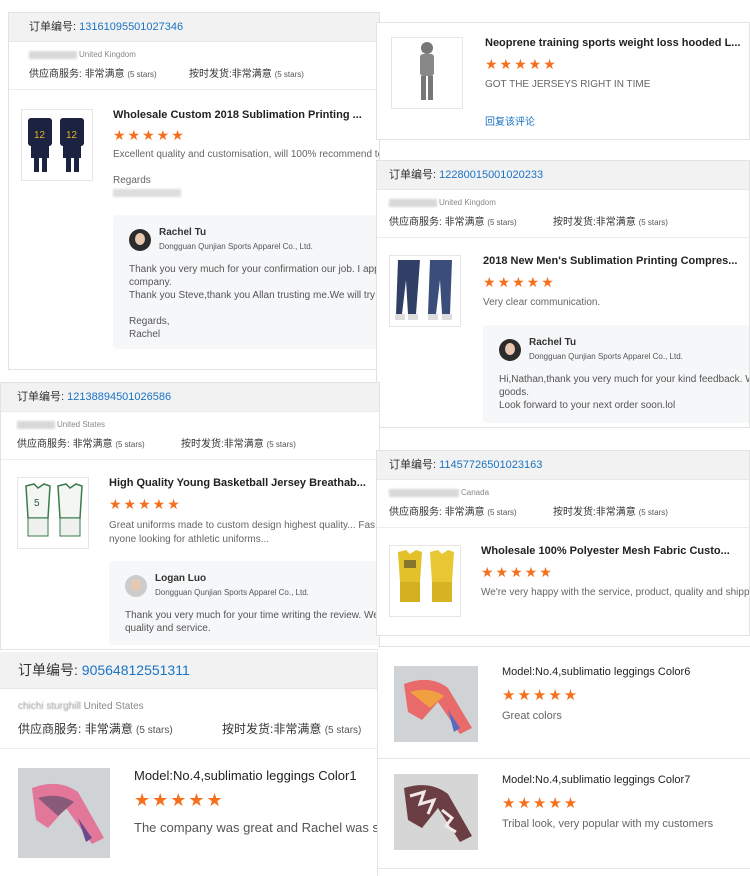  What do you see at coordinates (119, 397) in the screenshot?
I see `order-number: 12138894501026586` at bounding box center [119, 397].